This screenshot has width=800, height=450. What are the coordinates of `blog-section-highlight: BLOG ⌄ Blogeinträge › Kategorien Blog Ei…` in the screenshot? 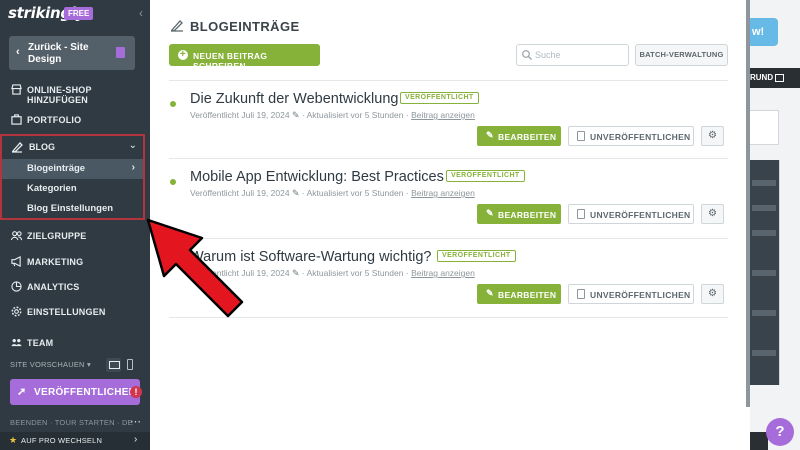 It's located at (72, 177).